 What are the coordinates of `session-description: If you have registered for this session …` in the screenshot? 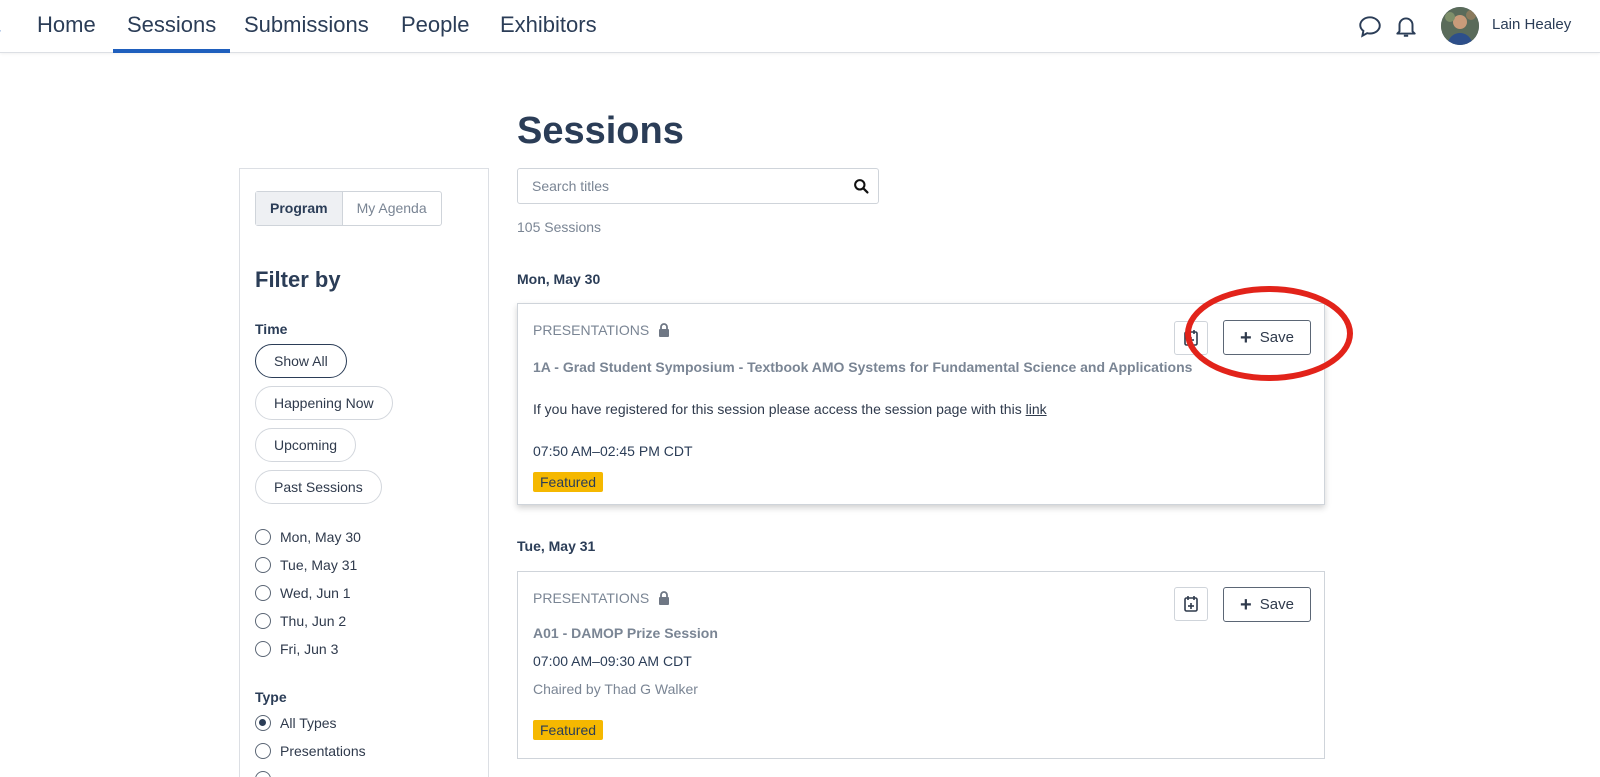 It's located at (790, 409).